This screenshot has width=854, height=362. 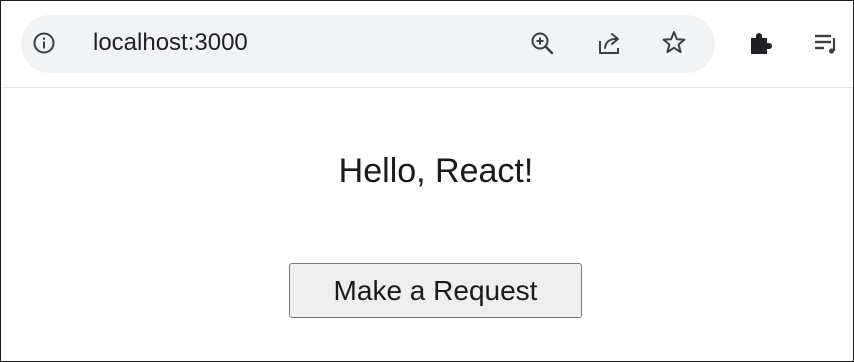 I want to click on extensions-puzzle-icon, so click(x=760, y=43).